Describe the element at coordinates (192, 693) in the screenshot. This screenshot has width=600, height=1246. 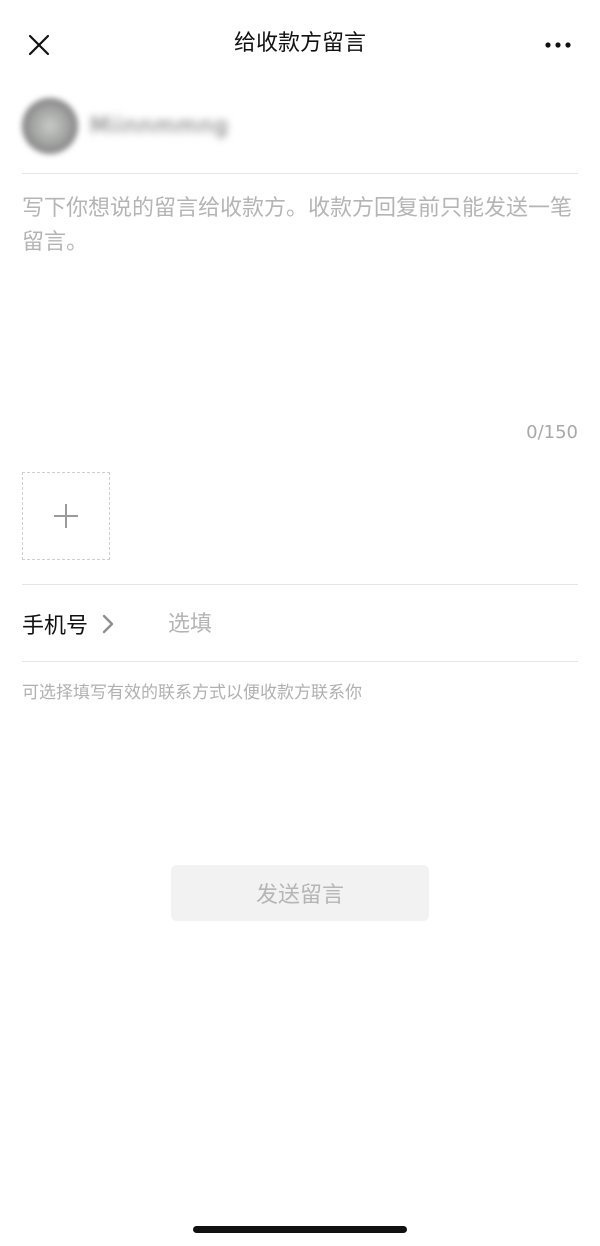
I see `contact-hint: 可选择填写有效的联系方式以便收款方联系你` at that location.